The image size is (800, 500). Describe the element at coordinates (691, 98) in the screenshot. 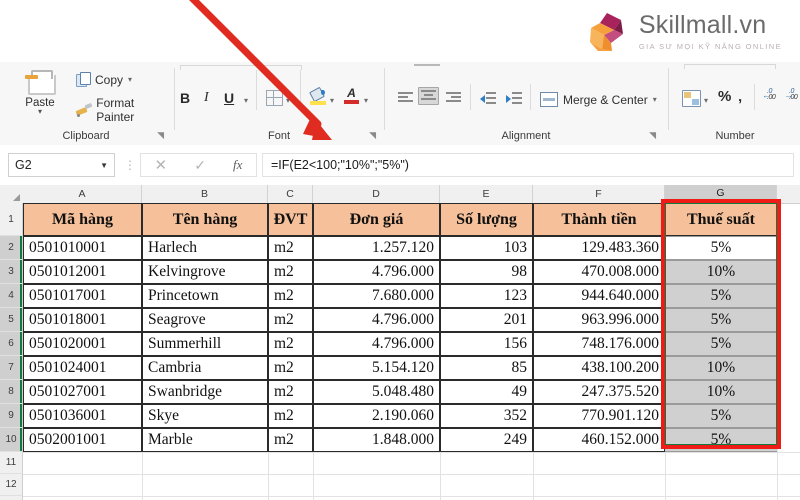

I see `accounting-format-icon` at that location.